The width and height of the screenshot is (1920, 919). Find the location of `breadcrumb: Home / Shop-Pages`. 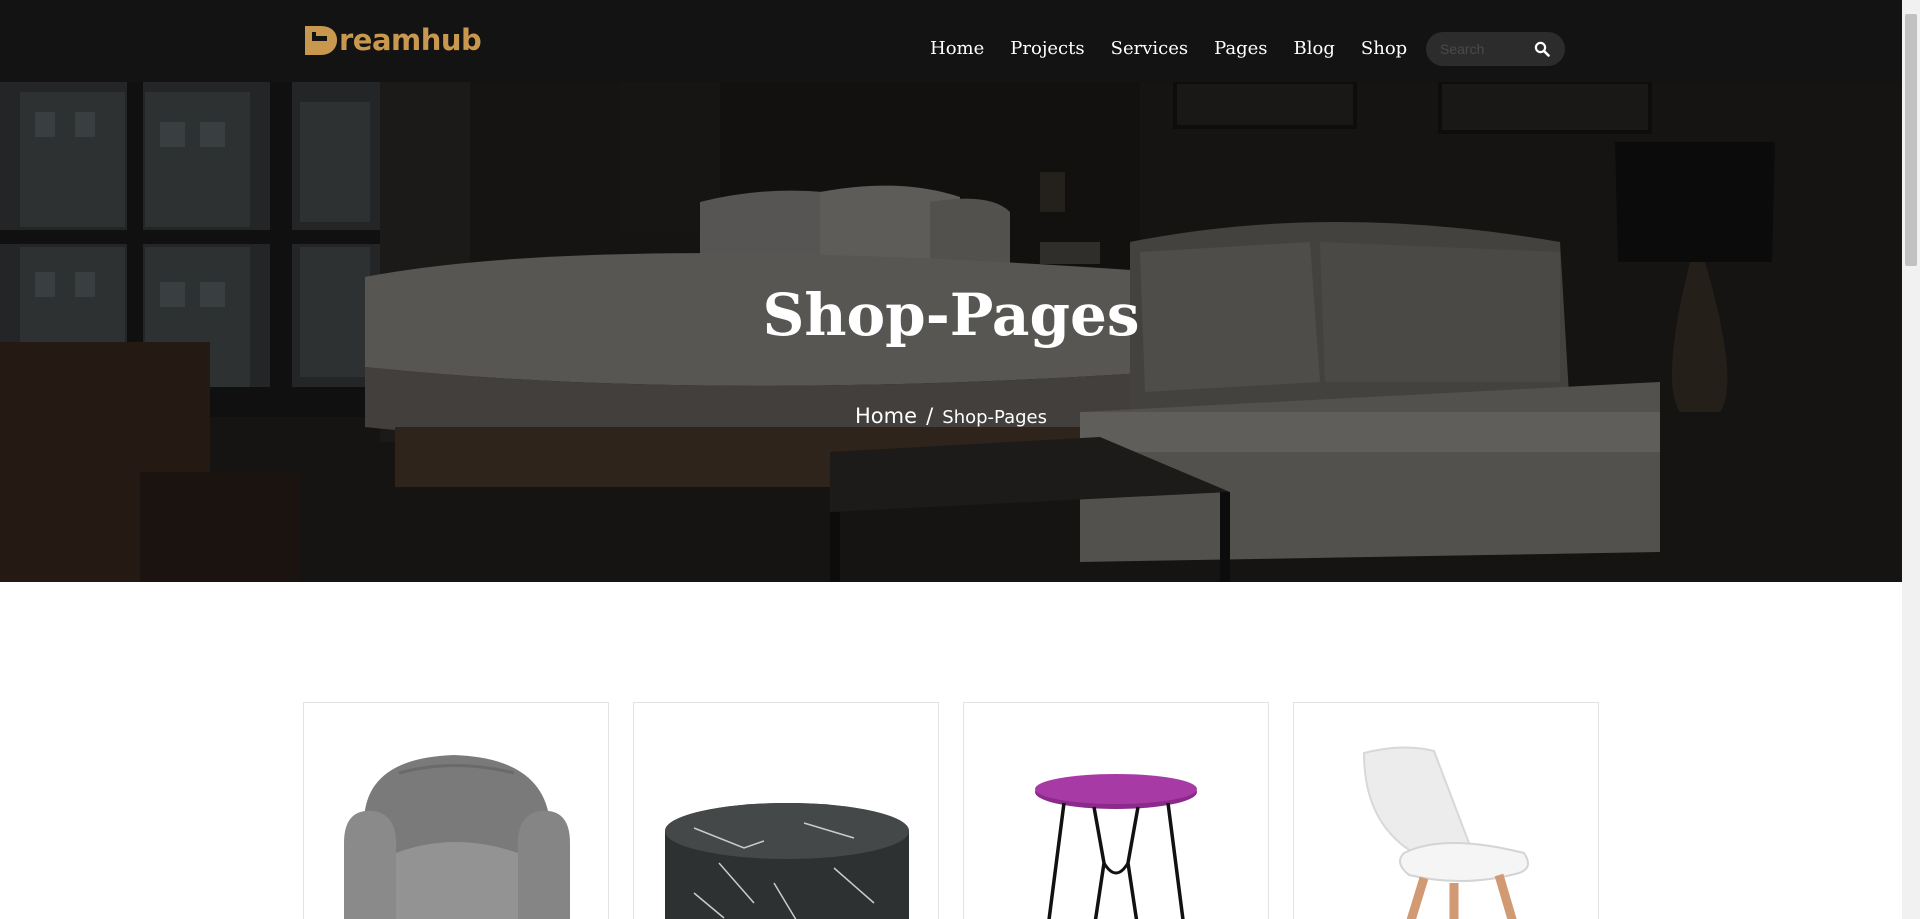

breadcrumb: Home / Shop-Pages is located at coordinates (951, 416).